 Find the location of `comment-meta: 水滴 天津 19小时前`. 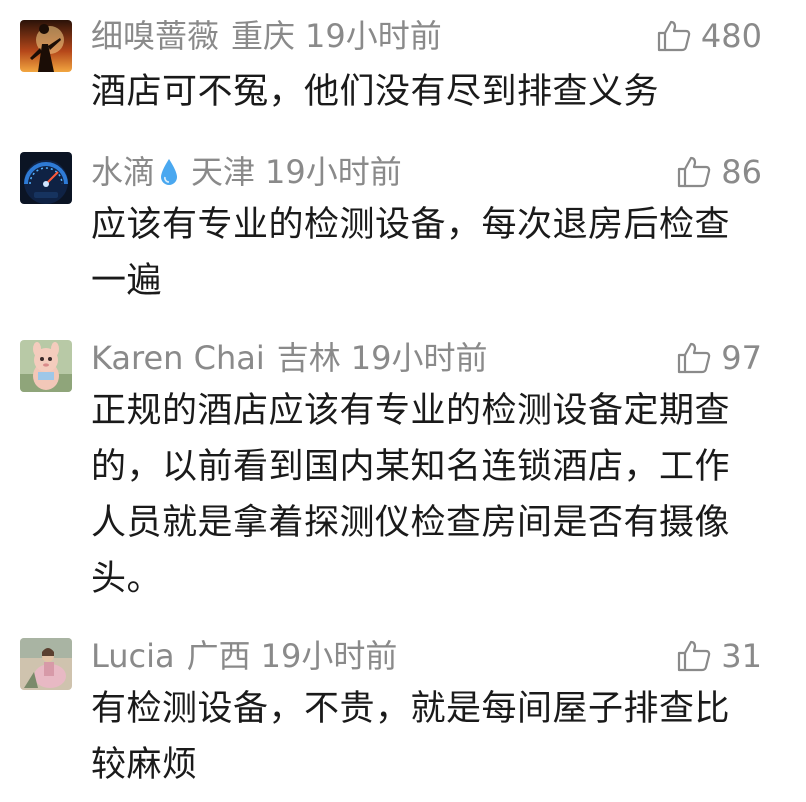

comment-meta: 水滴 天津 19小时前 is located at coordinates (246, 172).